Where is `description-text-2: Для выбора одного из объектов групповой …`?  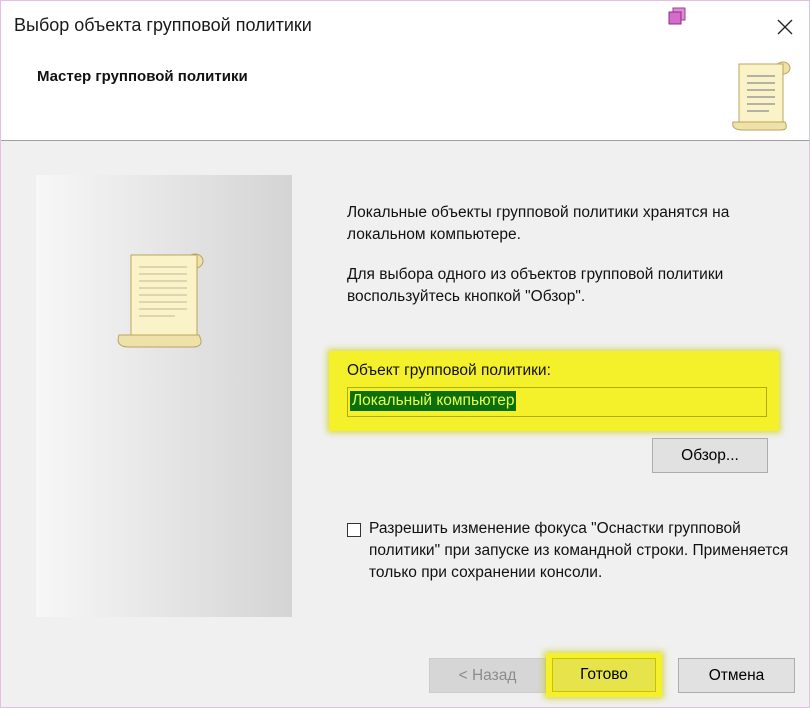
description-text-2: Для выбора одного из объектов групповой … is located at coordinates (535, 285).